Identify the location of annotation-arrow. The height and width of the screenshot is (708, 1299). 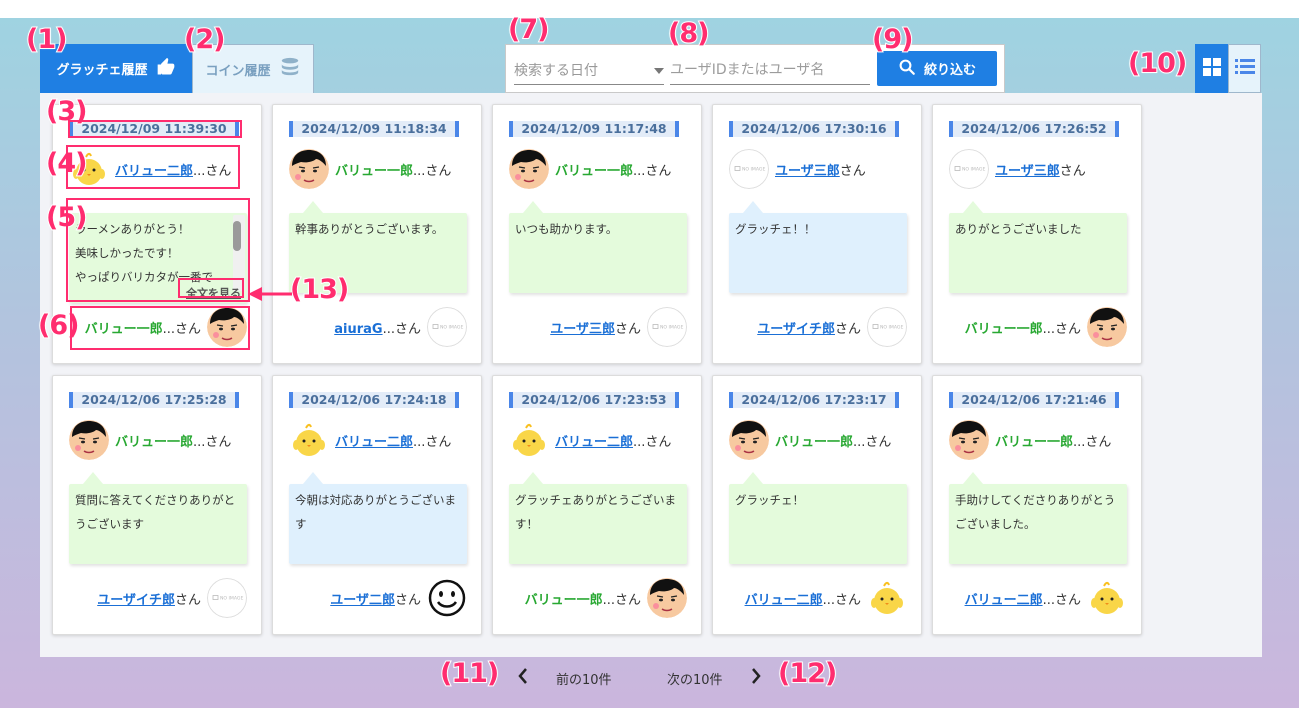
(271, 295).